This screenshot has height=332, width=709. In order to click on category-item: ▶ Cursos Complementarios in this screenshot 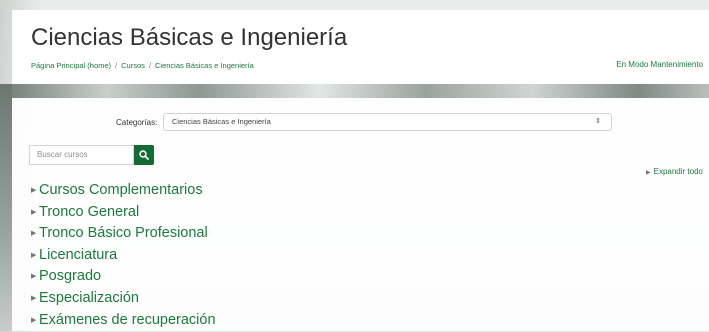, I will do `click(123, 192)`.